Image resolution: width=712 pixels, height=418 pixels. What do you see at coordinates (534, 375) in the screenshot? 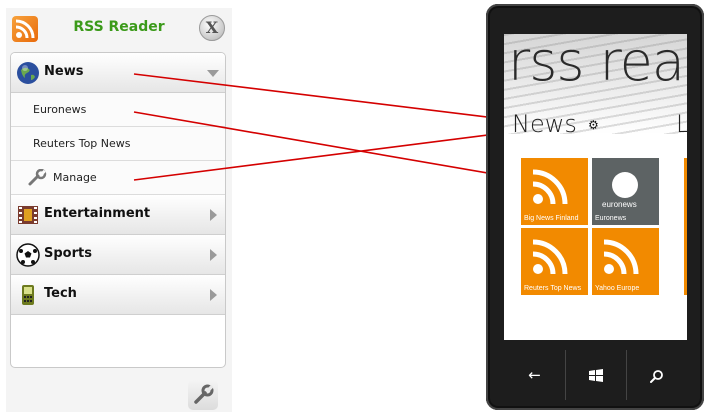
I see `back-arrow-icon: ←` at bounding box center [534, 375].